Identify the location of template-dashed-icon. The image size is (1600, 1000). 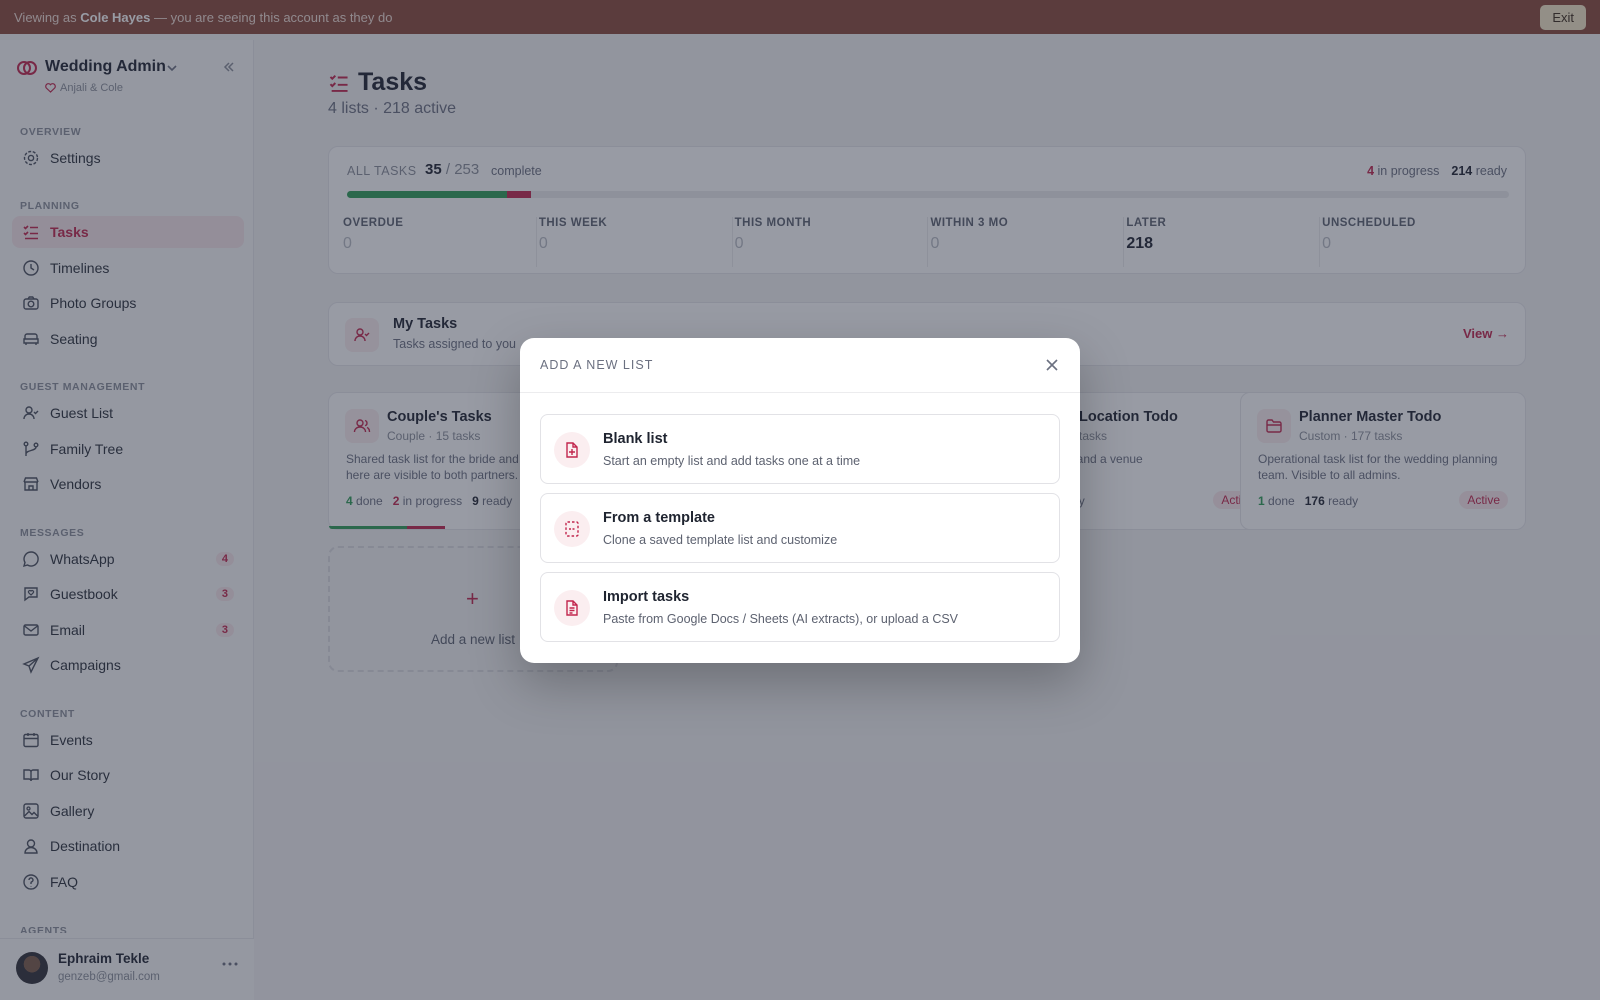
(572, 529).